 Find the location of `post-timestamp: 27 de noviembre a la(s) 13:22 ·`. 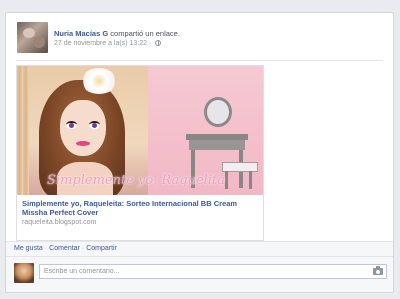

post-timestamp: 27 de noviembre a la(s) 13:22 · is located at coordinates (102, 43).